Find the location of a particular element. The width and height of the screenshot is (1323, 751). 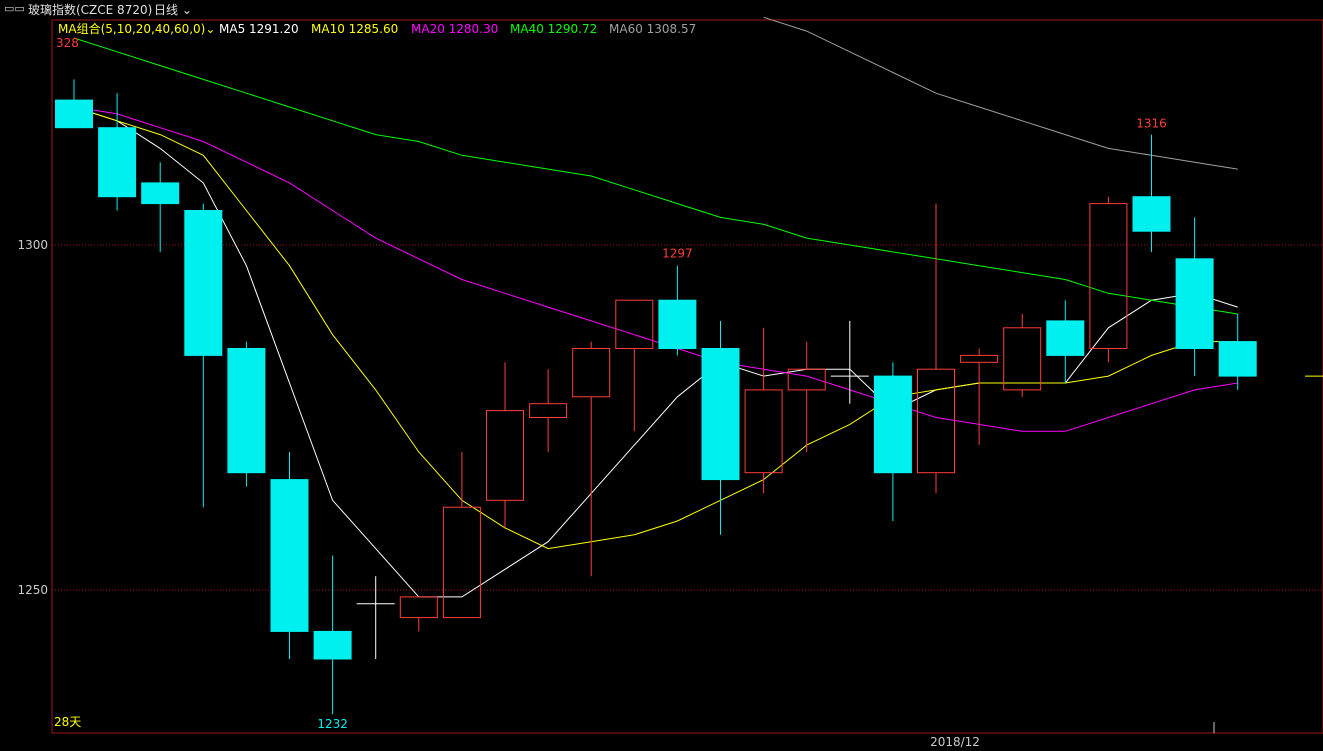

legend-ma20: MA20 1280.30 is located at coordinates (454, 29).